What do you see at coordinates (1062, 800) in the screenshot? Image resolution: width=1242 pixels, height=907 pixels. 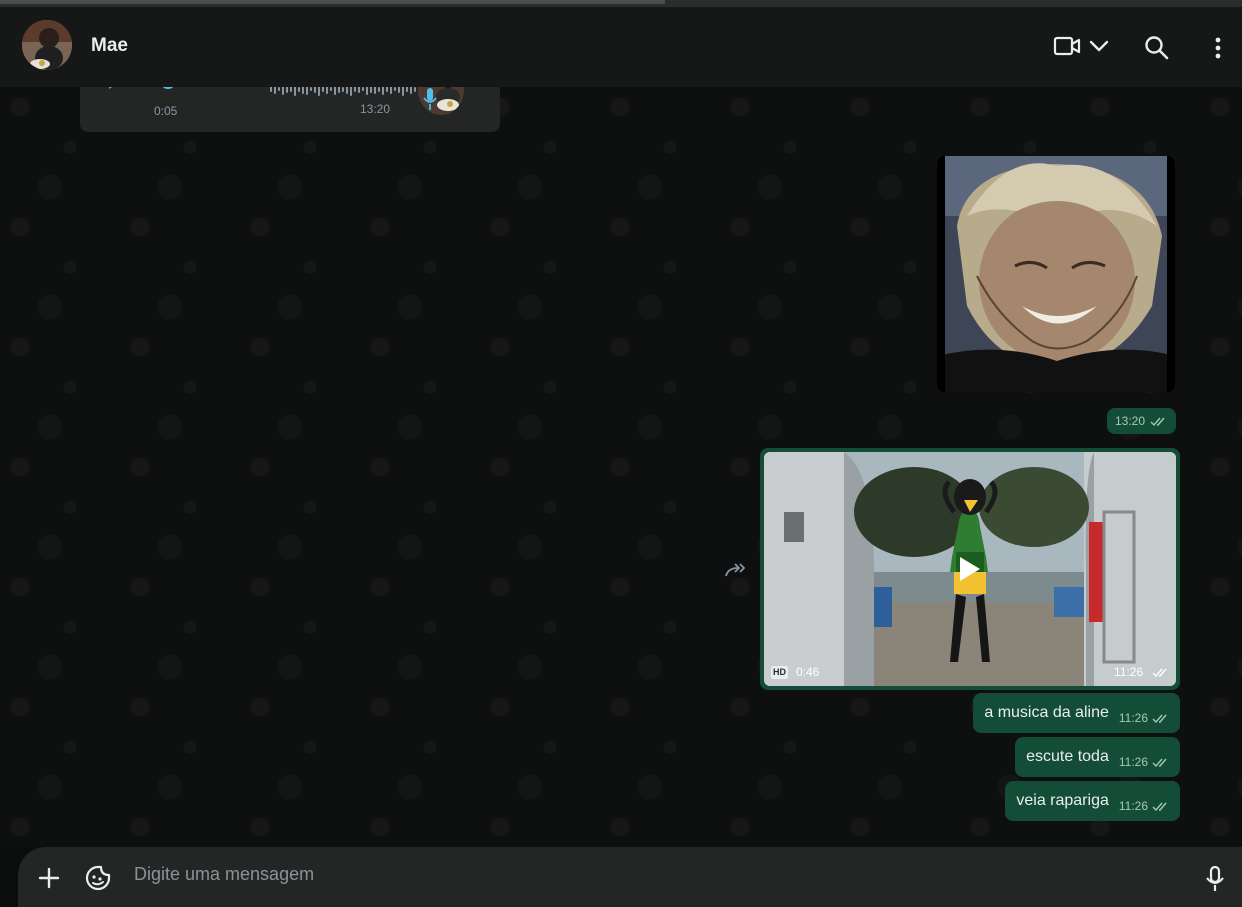 I see `message-text: veia rapariga` at bounding box center [1062, 800].